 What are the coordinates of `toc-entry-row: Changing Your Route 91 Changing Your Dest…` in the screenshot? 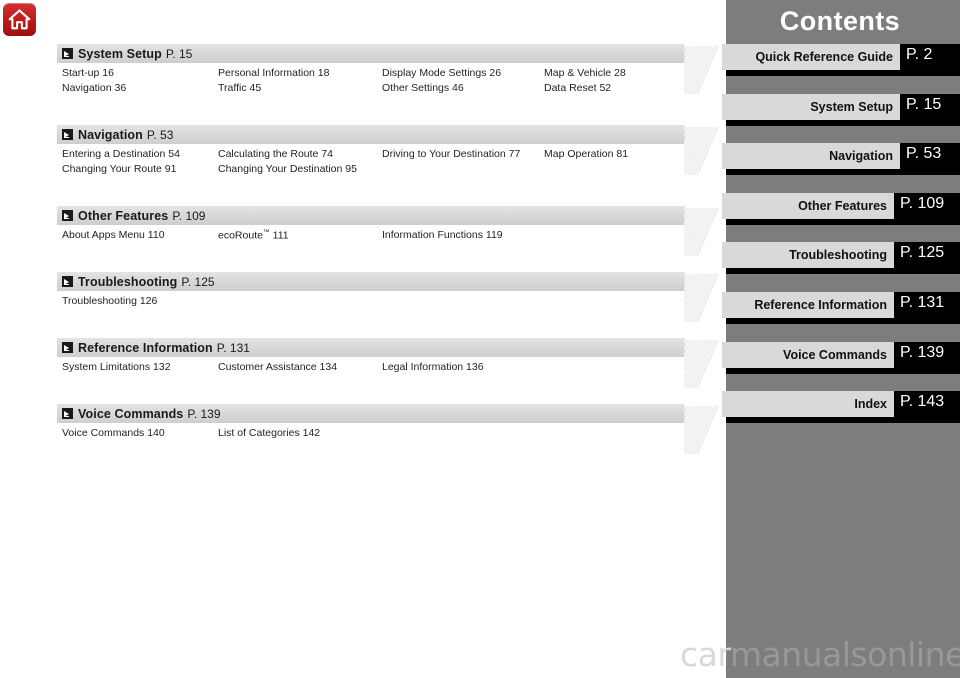 It's located at (371, 170).